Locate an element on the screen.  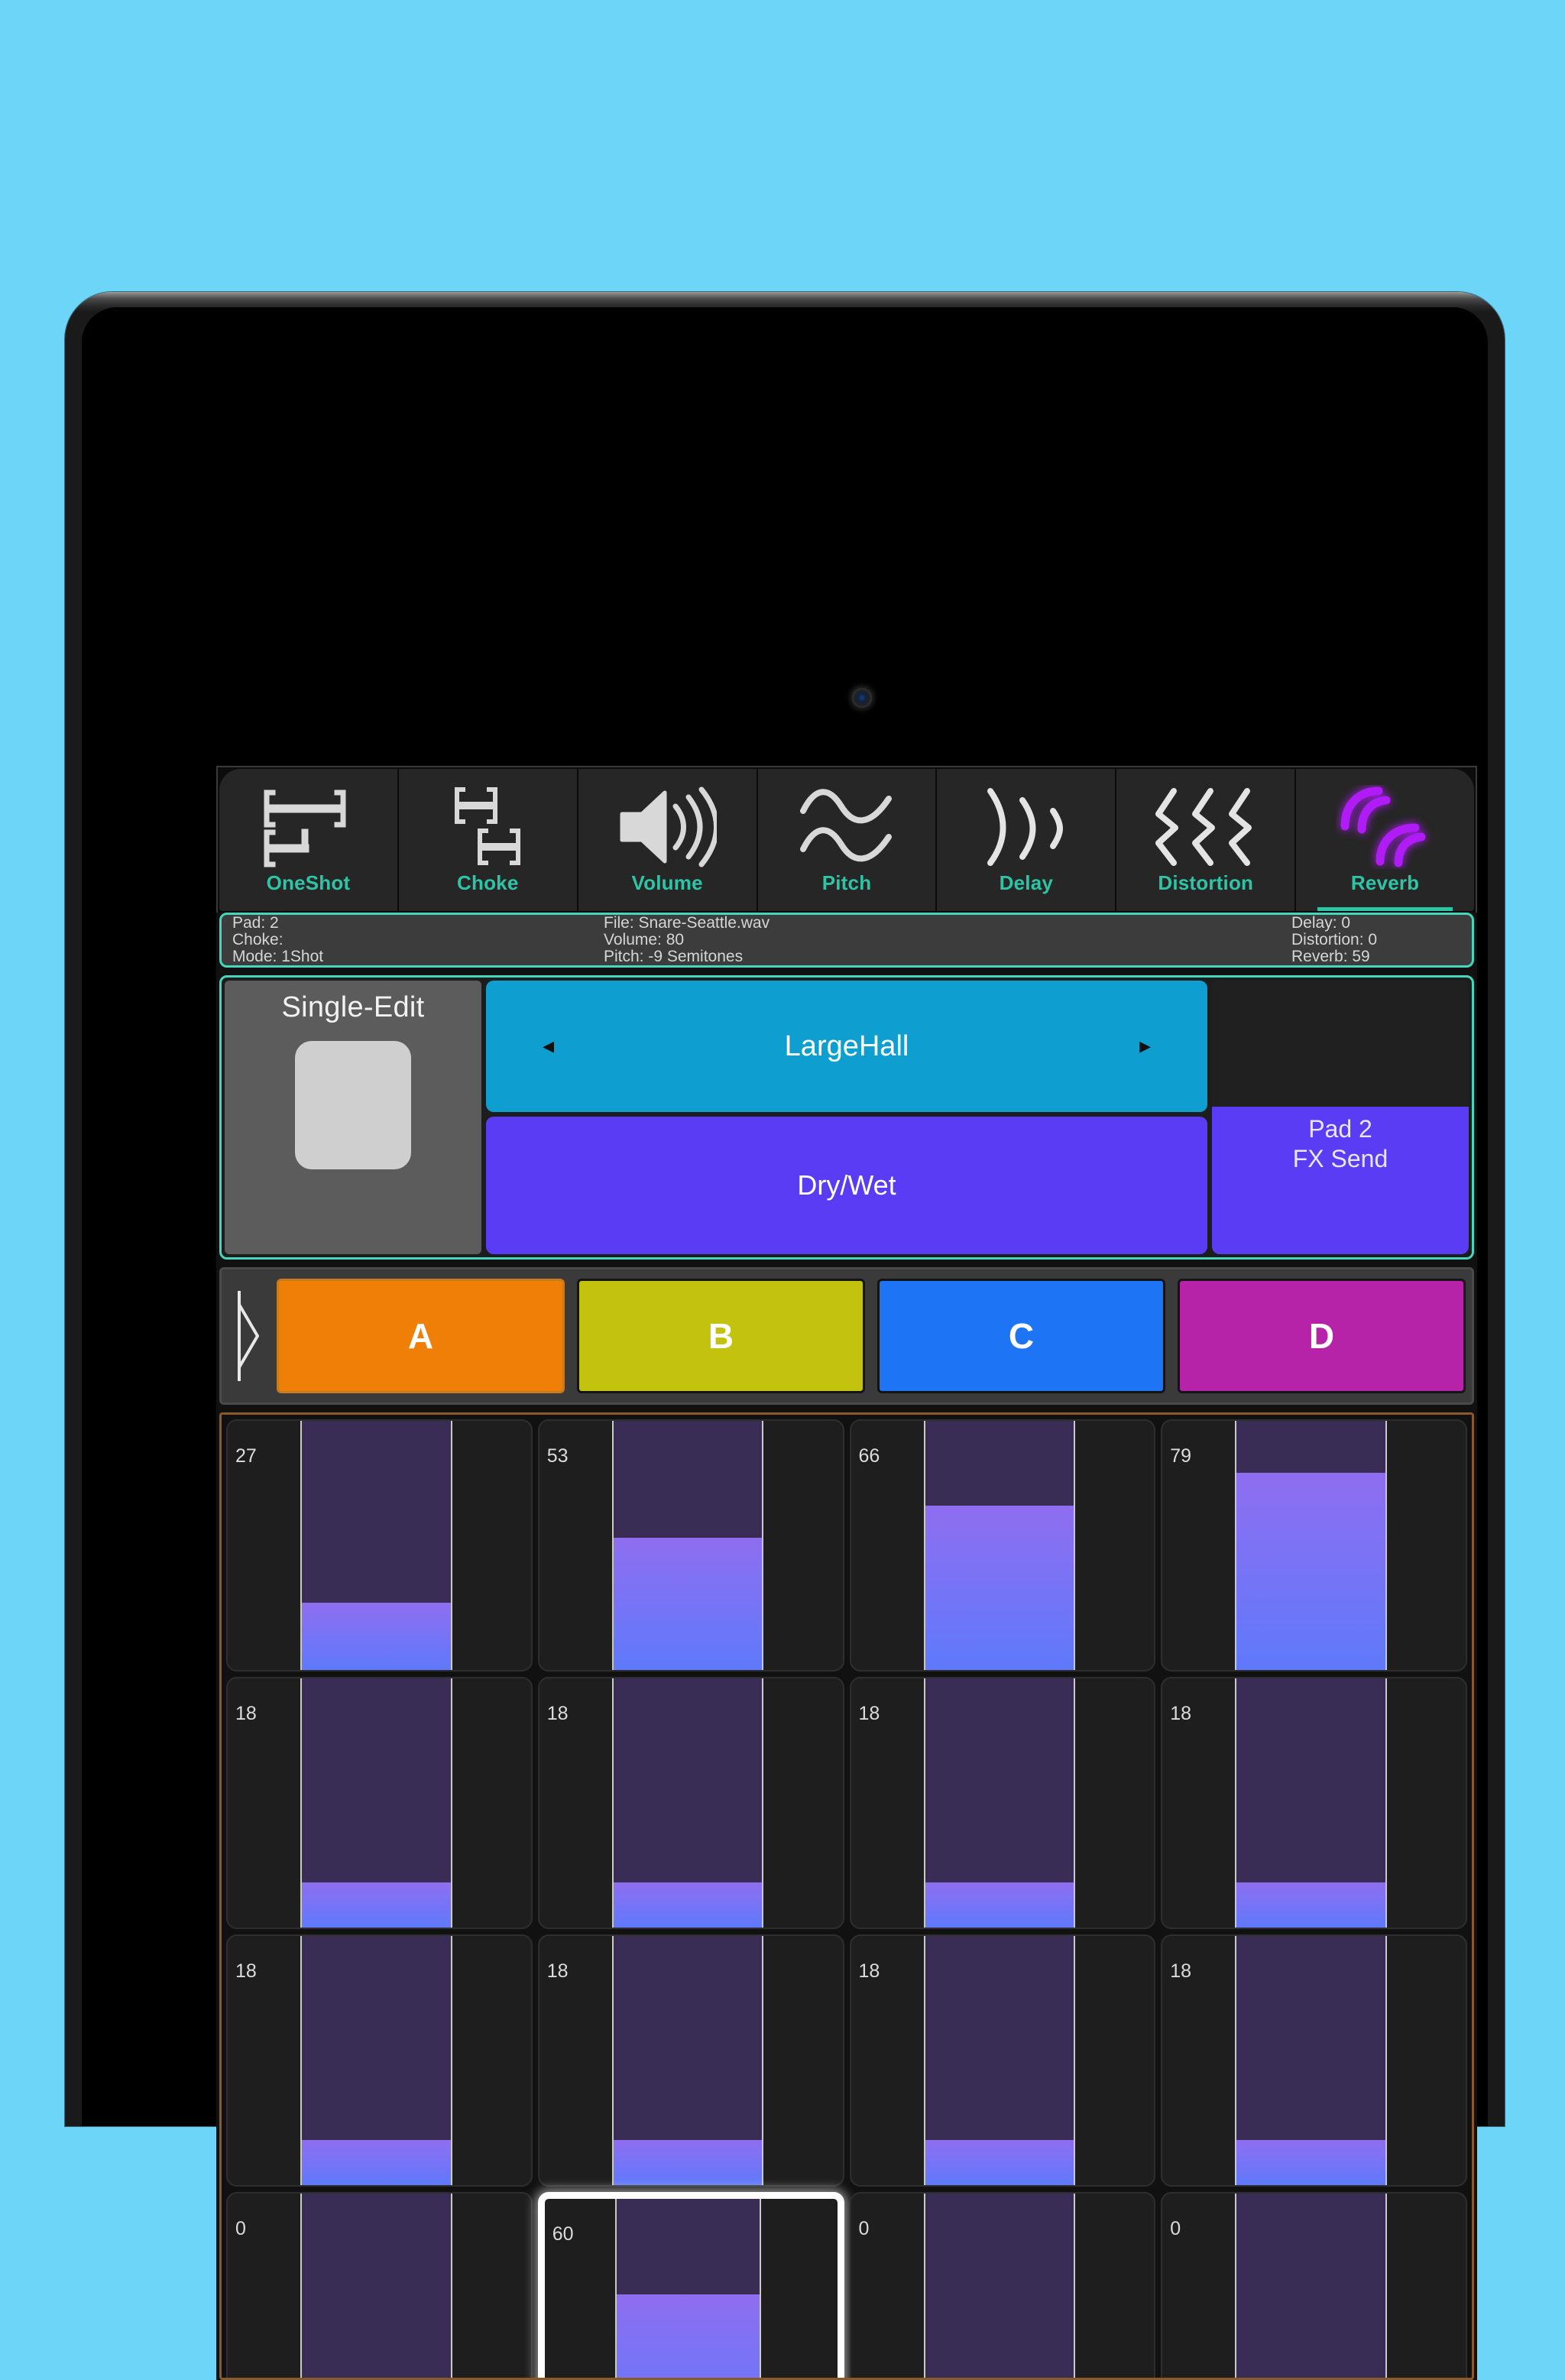
bank-button-a: A is located at coordinates (421, 1336).